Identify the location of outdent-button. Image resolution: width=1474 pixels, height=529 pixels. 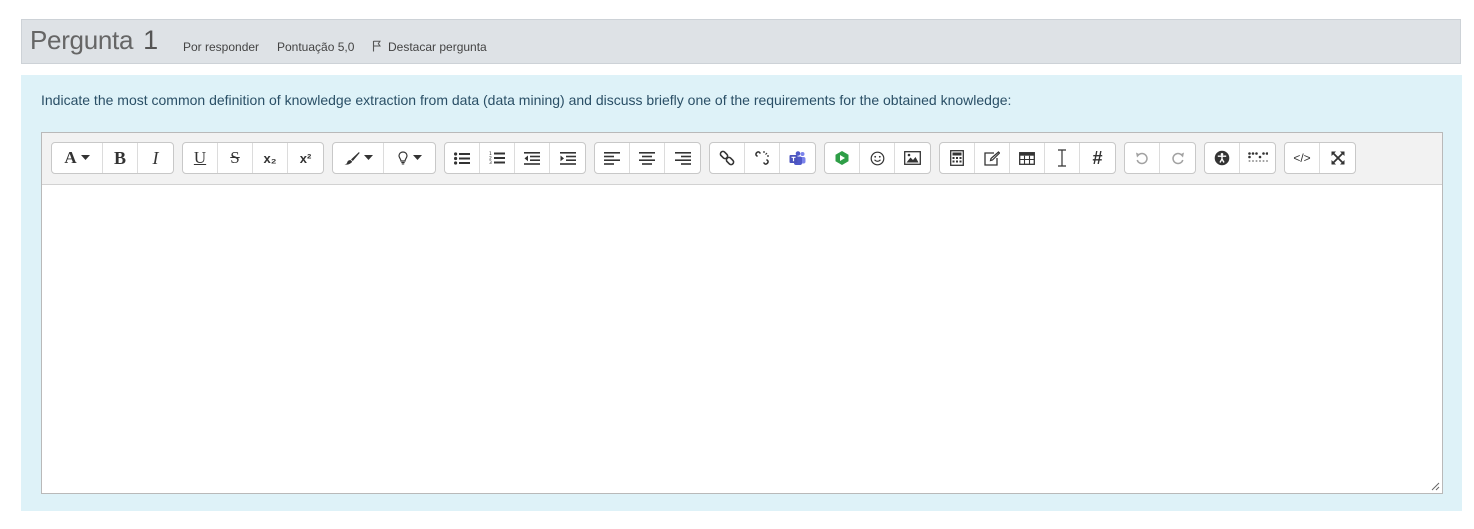
(532, 158).